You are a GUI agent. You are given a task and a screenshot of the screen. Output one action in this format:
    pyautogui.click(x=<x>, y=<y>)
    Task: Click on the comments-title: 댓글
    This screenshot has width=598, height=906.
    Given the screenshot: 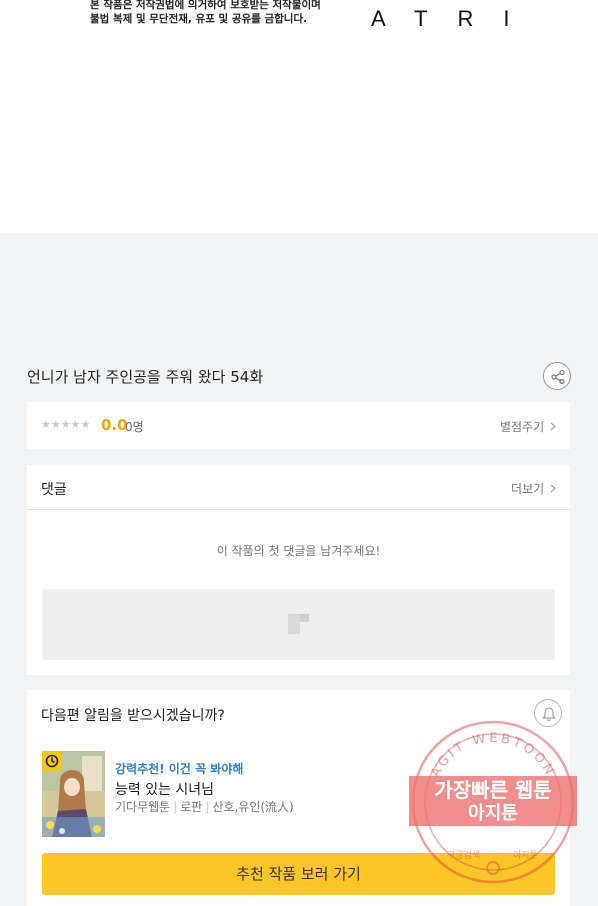 What is the action you would take?
    pyautogui.click(x=54, y=490)
    